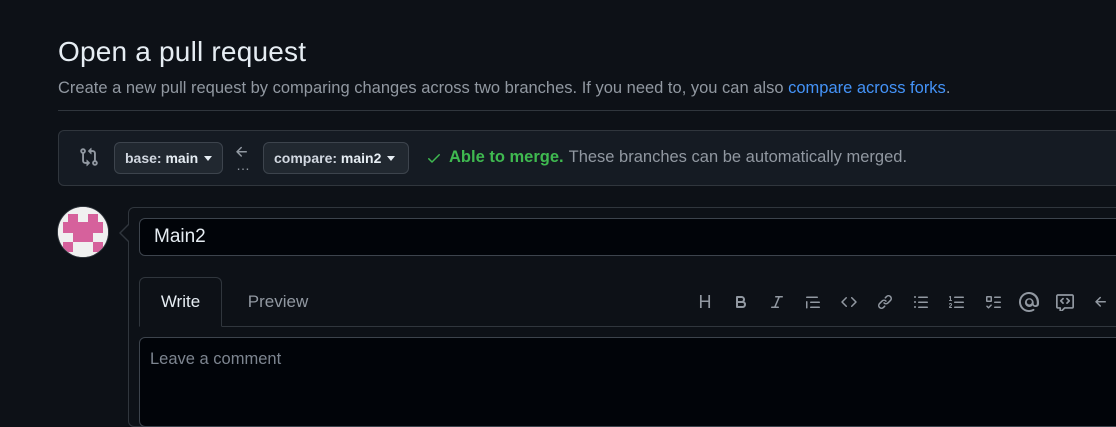  What do you see at coordinates (867, 88) in the screenshot?
I see `compare-across-forks-link: compare across forks` at bounding box center [867, 88].